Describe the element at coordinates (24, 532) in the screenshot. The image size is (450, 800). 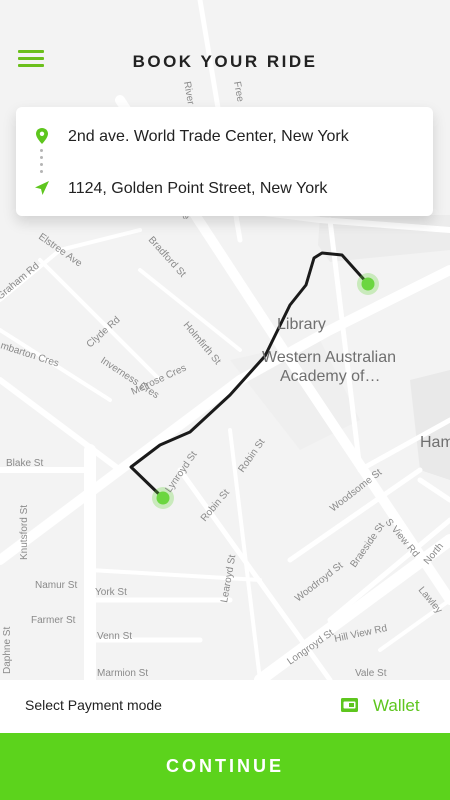
I see `map-label-knutsford: Knutsford St` at that location.